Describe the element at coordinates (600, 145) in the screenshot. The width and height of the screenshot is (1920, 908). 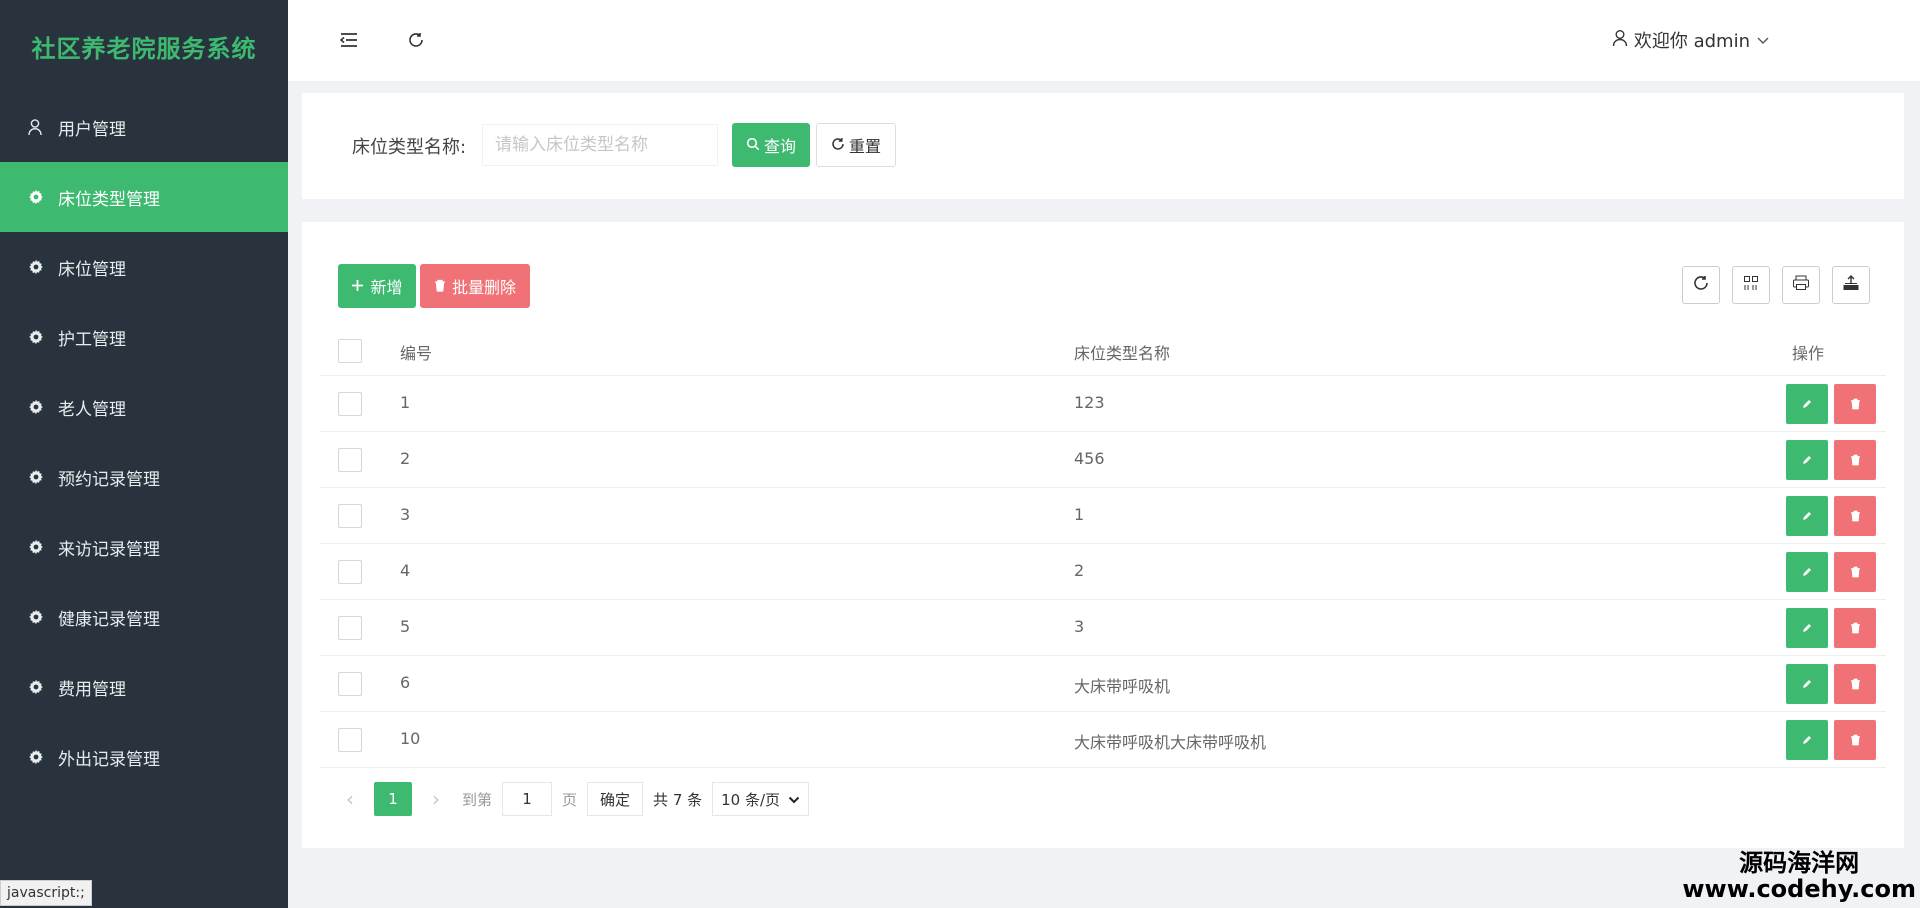
I see `search-input` at that location.